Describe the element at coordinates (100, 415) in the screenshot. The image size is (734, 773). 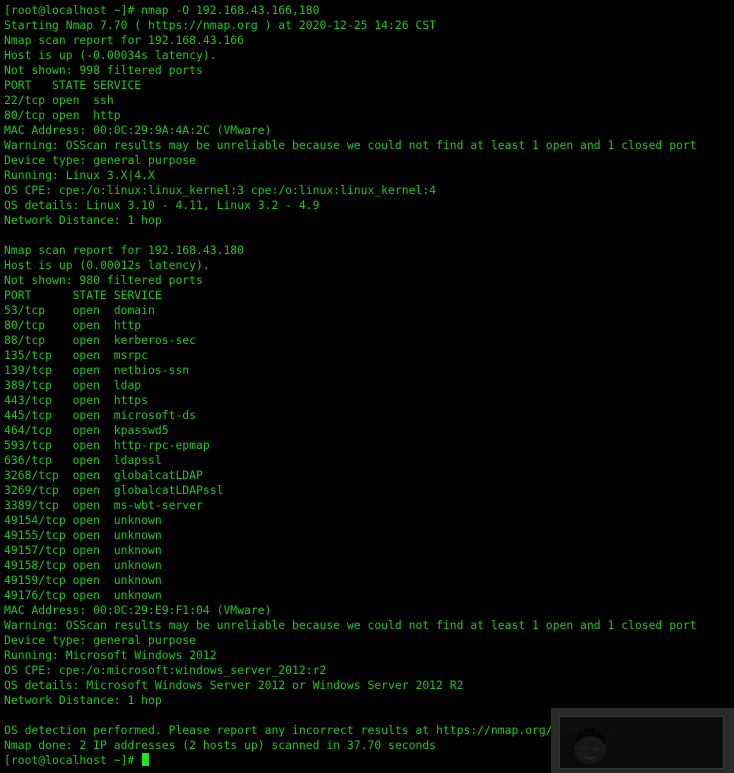
I see `terminal-line: 445/tcp open microsoft-ds` at that location.